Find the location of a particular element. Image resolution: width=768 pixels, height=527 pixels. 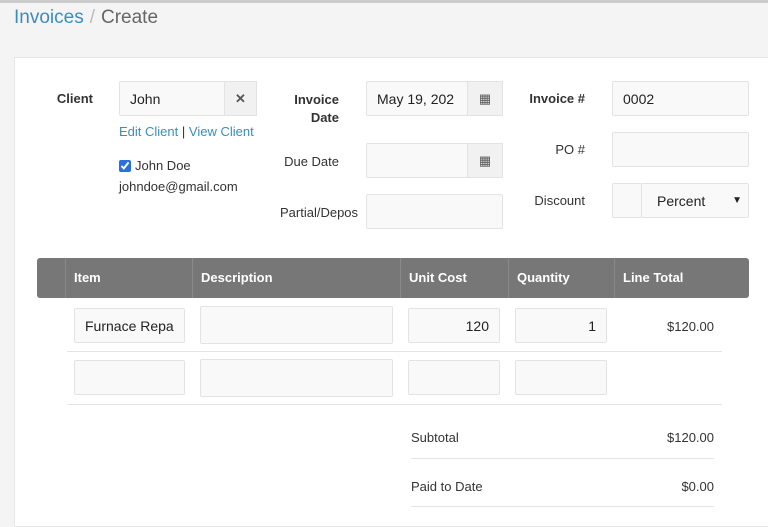

row-2-unit-cost-input is located at coordinates (454, 377).